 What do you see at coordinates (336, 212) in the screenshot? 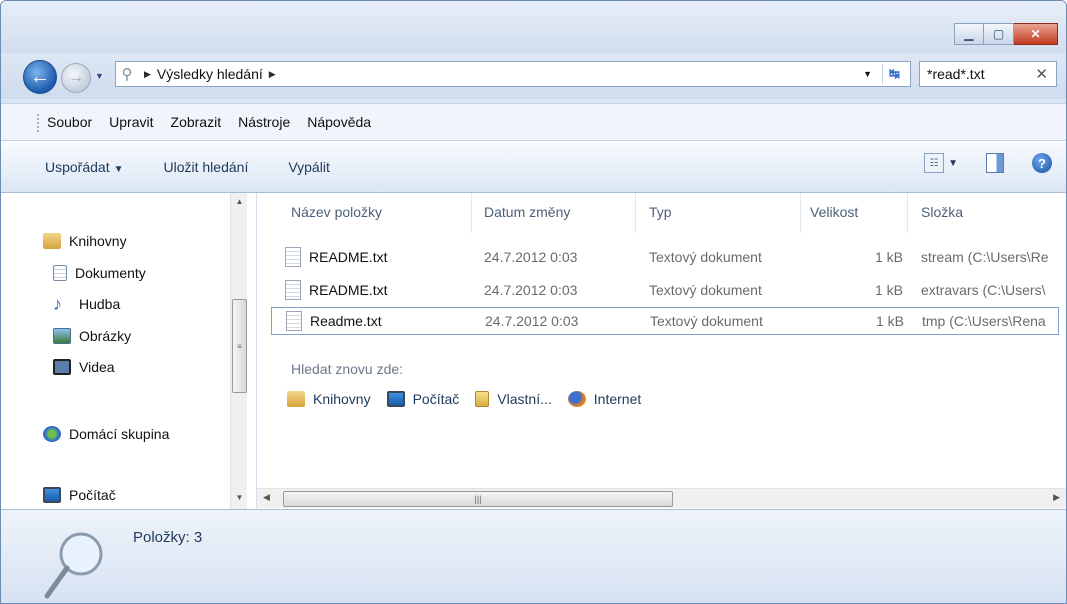
I see `column-header-name: Název položky` at bounding box center [336, 212].